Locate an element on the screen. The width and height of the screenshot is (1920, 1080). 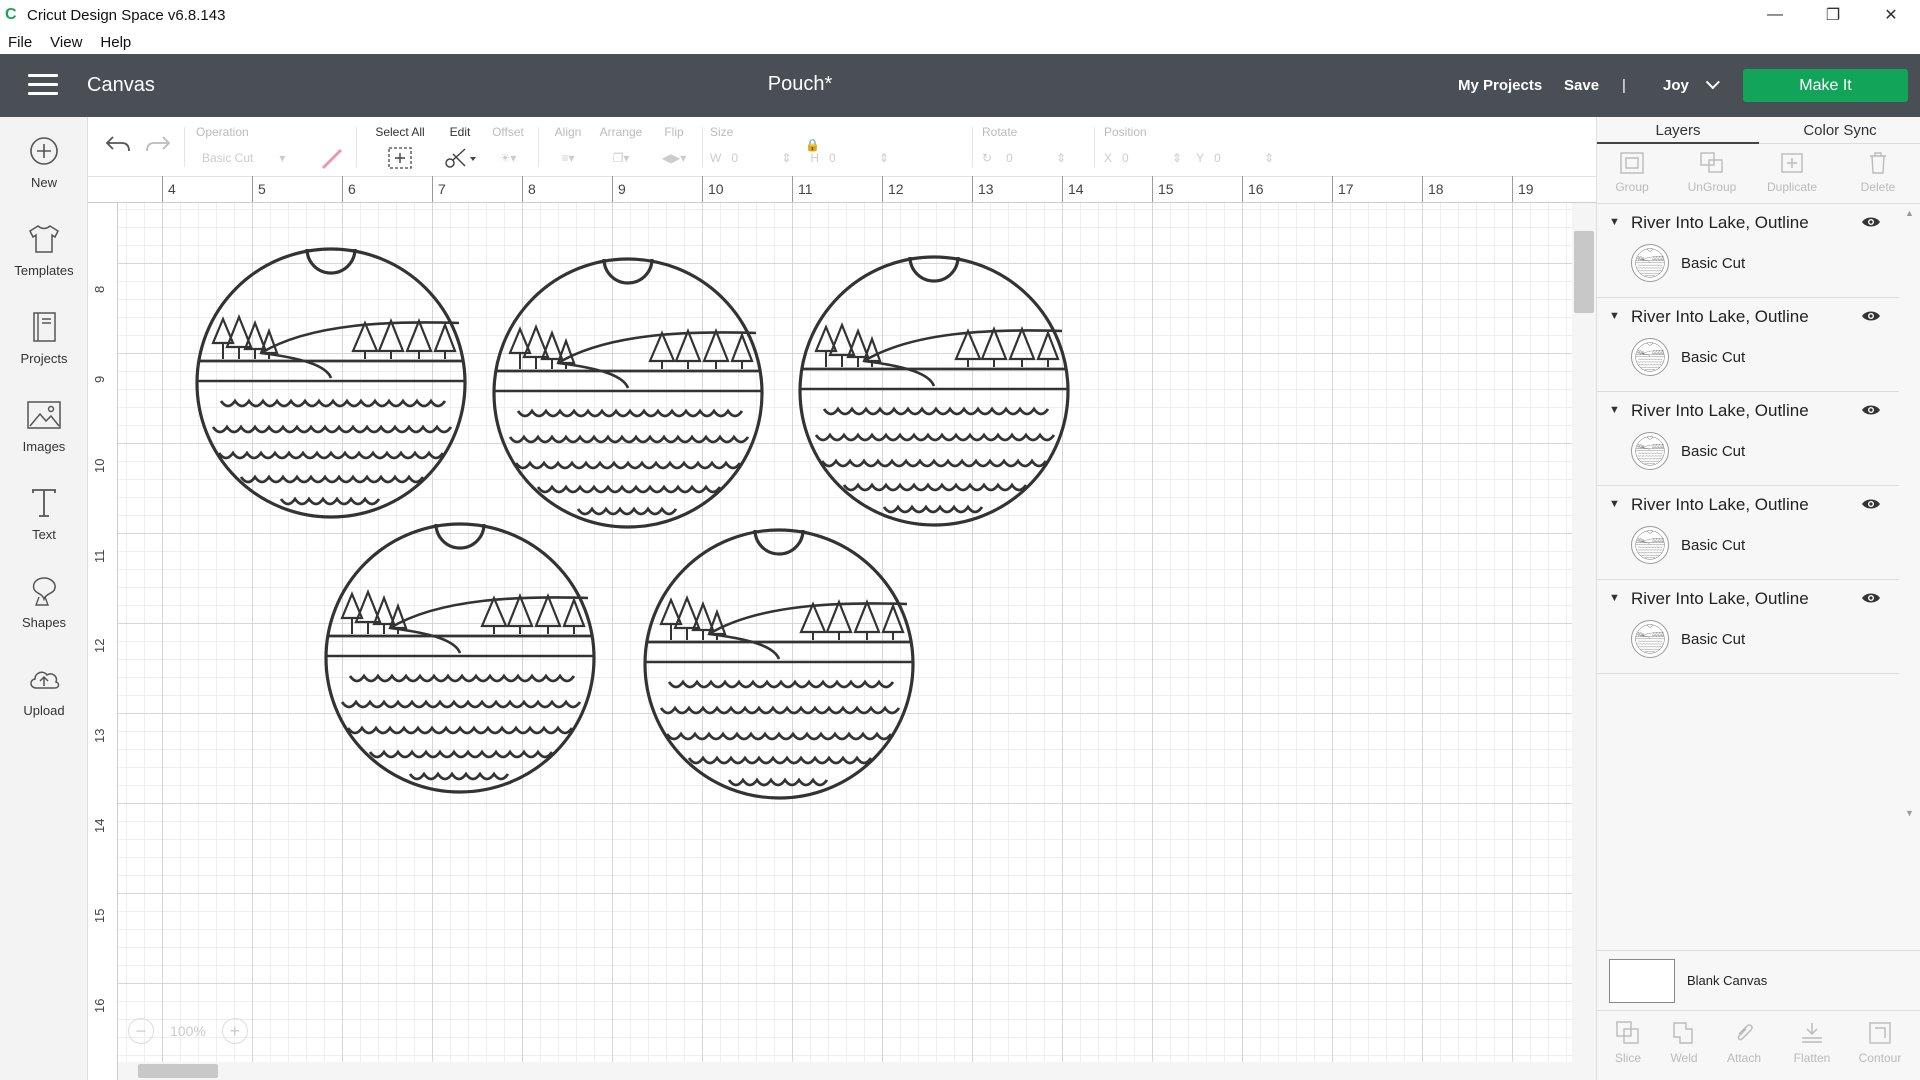
zoom-in-button: + is located at coordinates (234, 1031).